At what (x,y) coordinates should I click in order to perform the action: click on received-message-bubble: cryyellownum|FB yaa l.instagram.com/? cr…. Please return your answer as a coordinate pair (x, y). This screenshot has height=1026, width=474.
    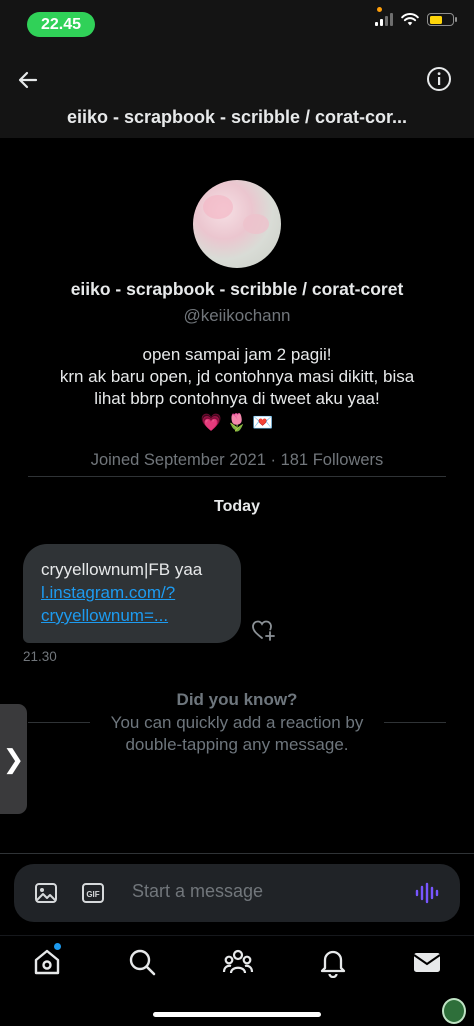
    Looking at the image, I should click on (132, 593).